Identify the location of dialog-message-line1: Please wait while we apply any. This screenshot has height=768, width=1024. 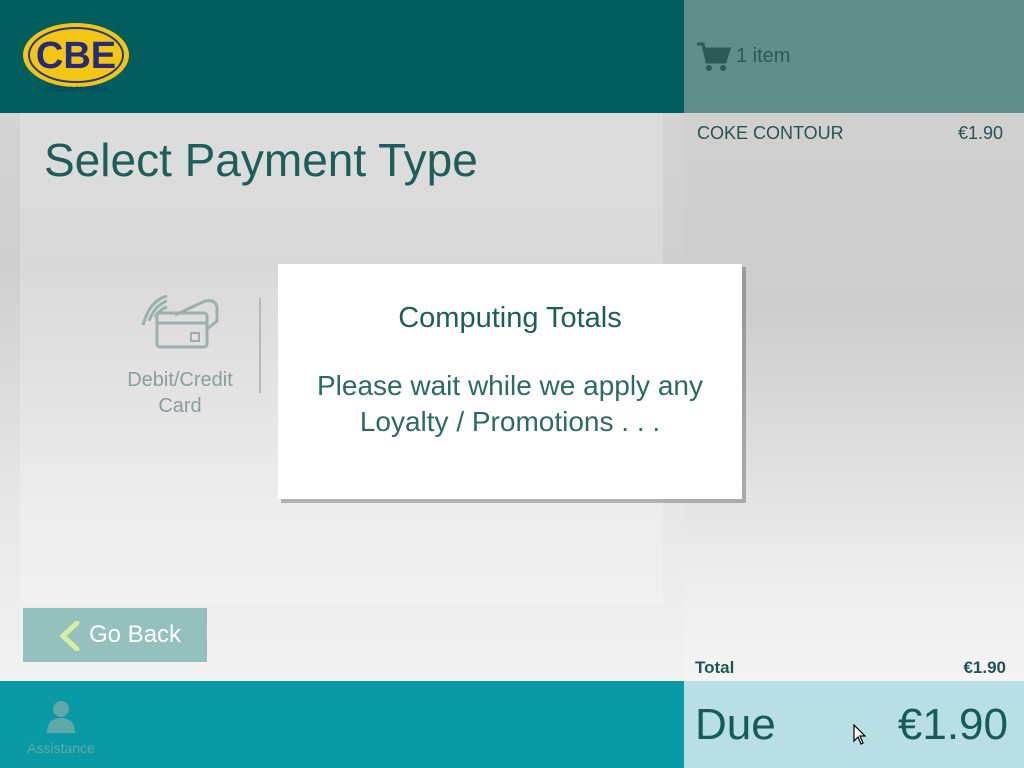
(510, 385).